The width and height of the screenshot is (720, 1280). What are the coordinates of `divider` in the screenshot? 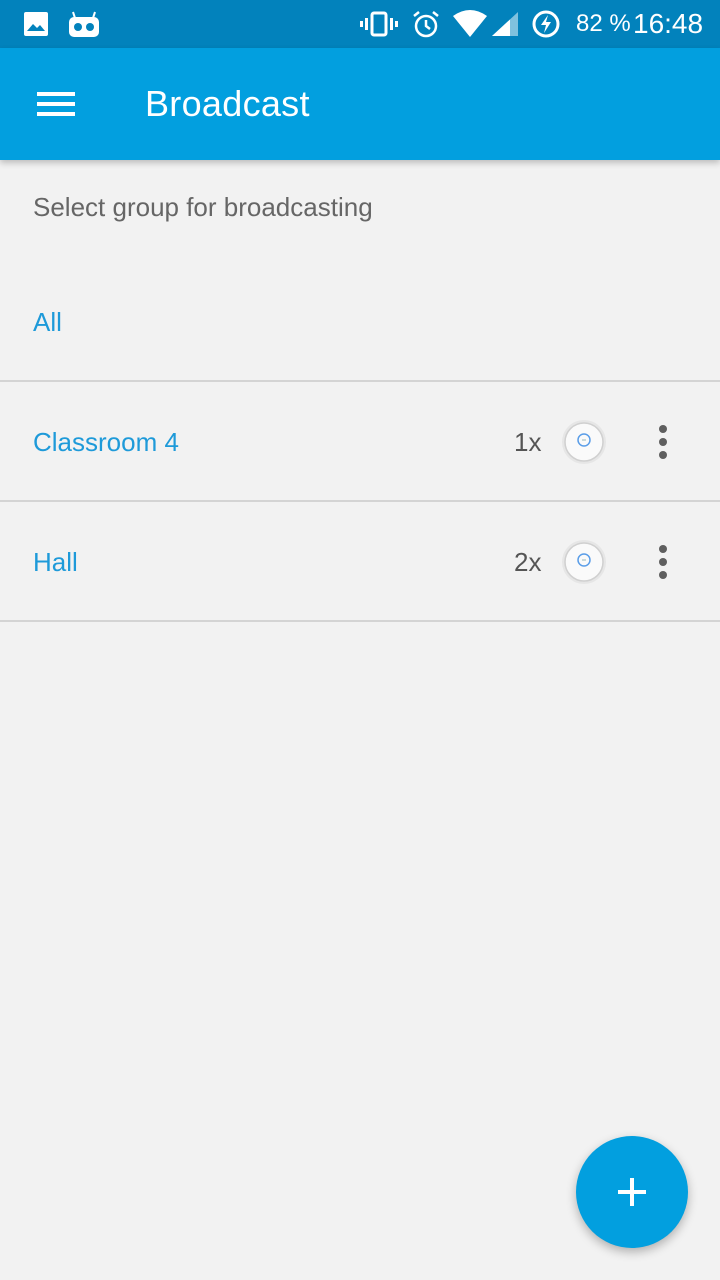 It's located at (360, 621).